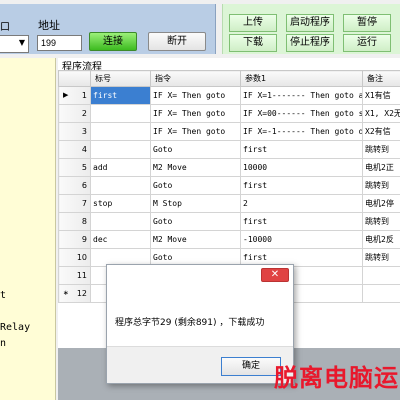  Describe the element at coordinates (84, 203) in the screenshot. I see `row-number: 7` at that location.